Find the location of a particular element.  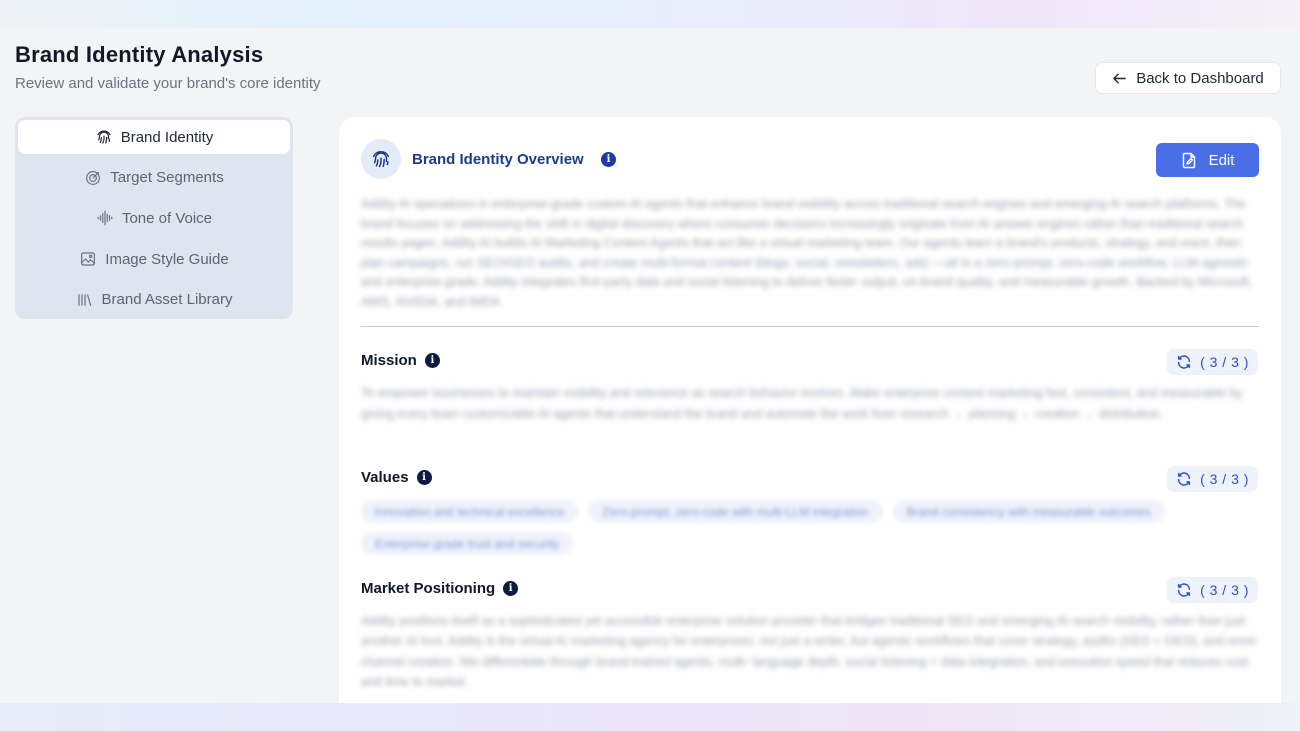

library-icon is located at coordinates (84, 299).